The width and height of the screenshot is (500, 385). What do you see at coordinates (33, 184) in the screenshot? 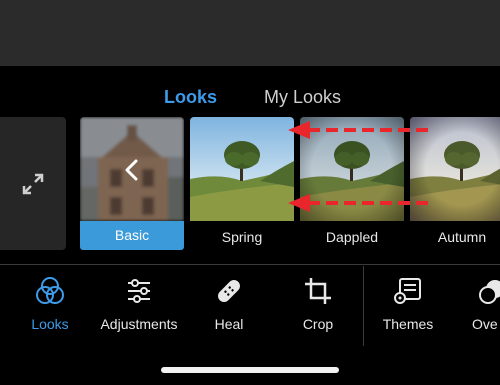
I see `expand-icon` at bounding box center [33, 184].